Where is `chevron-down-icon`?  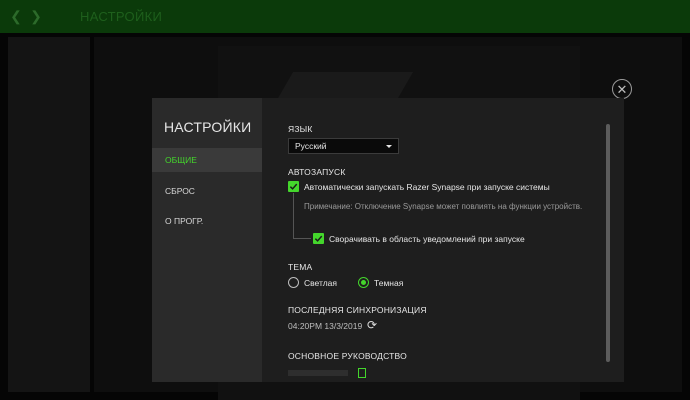
chevron-down-icon is located at coordinates (389, 146).